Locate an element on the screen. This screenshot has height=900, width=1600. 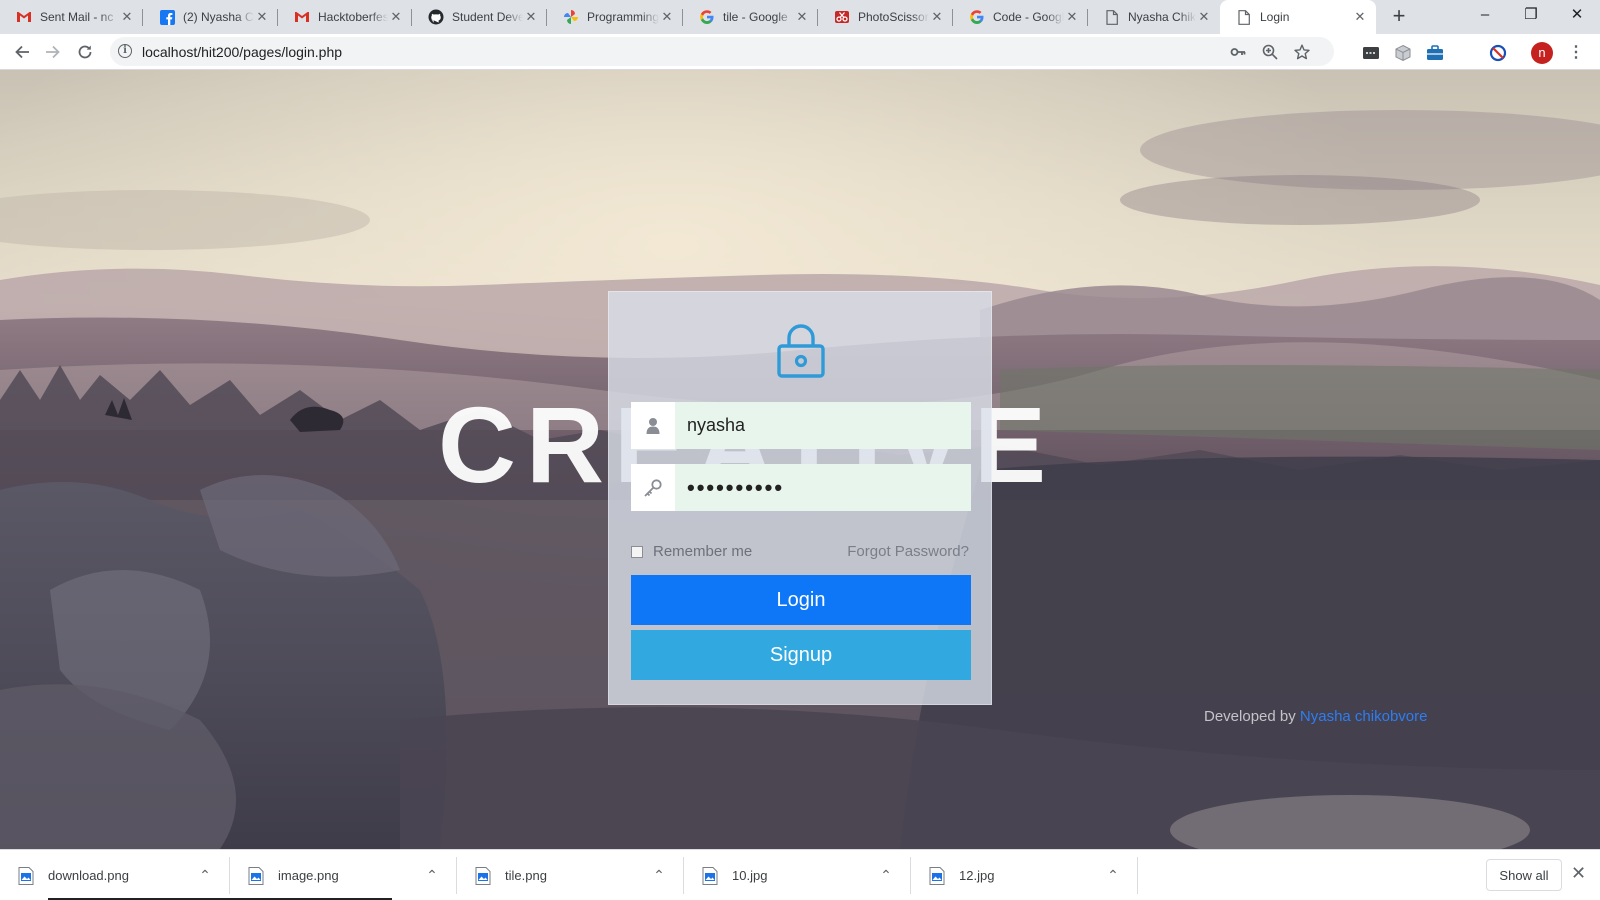
username-input is located at coordinates (823, 425).